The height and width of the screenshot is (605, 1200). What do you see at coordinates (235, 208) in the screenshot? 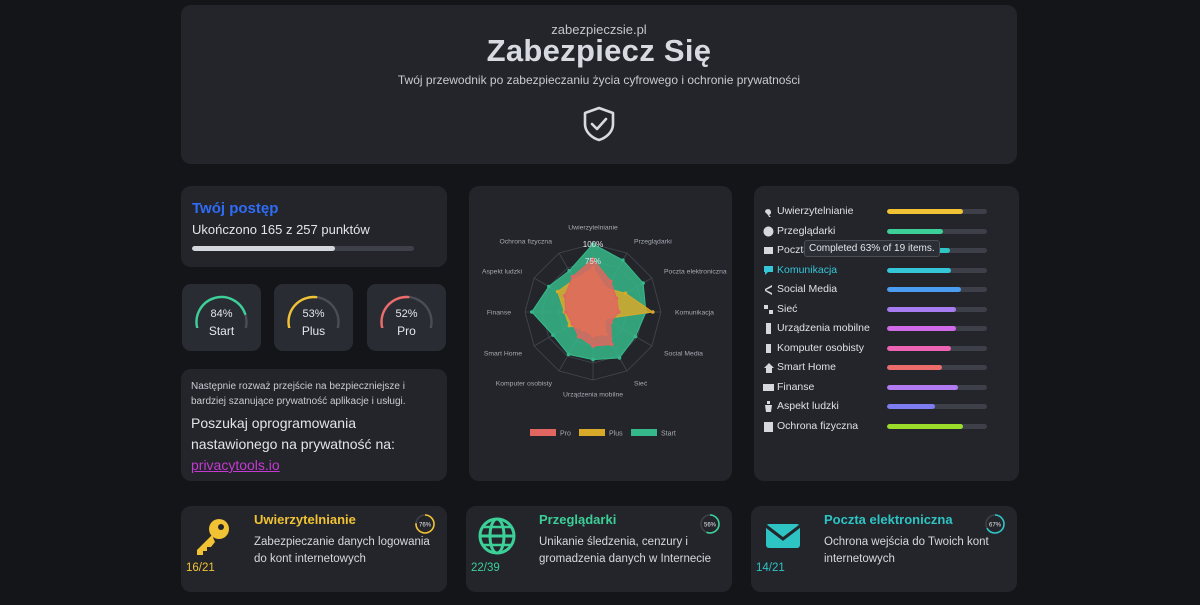
I see `progress-title: Twój postęp` at bounding box center [235, 208].